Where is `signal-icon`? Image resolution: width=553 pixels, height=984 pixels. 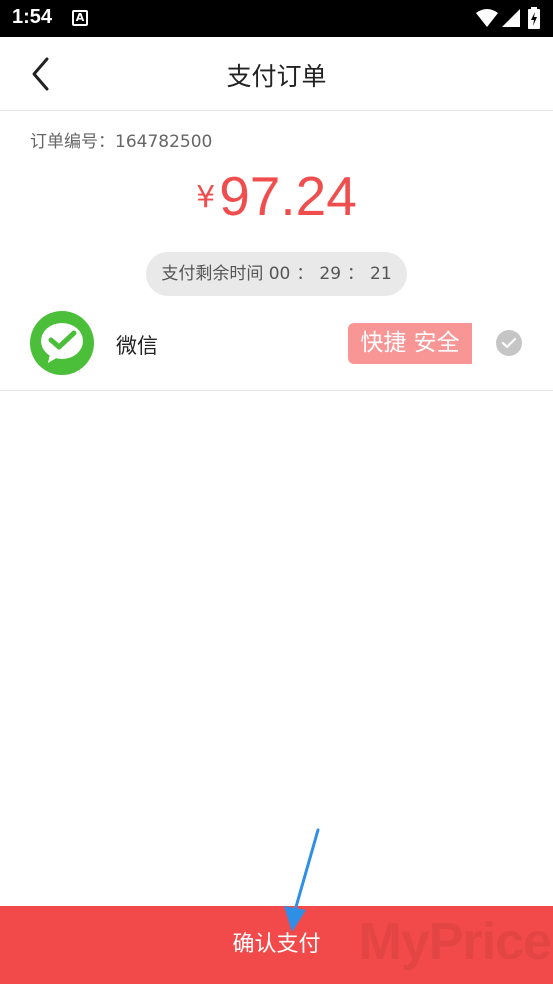
signal-icon is located at coordinates (511, 18).